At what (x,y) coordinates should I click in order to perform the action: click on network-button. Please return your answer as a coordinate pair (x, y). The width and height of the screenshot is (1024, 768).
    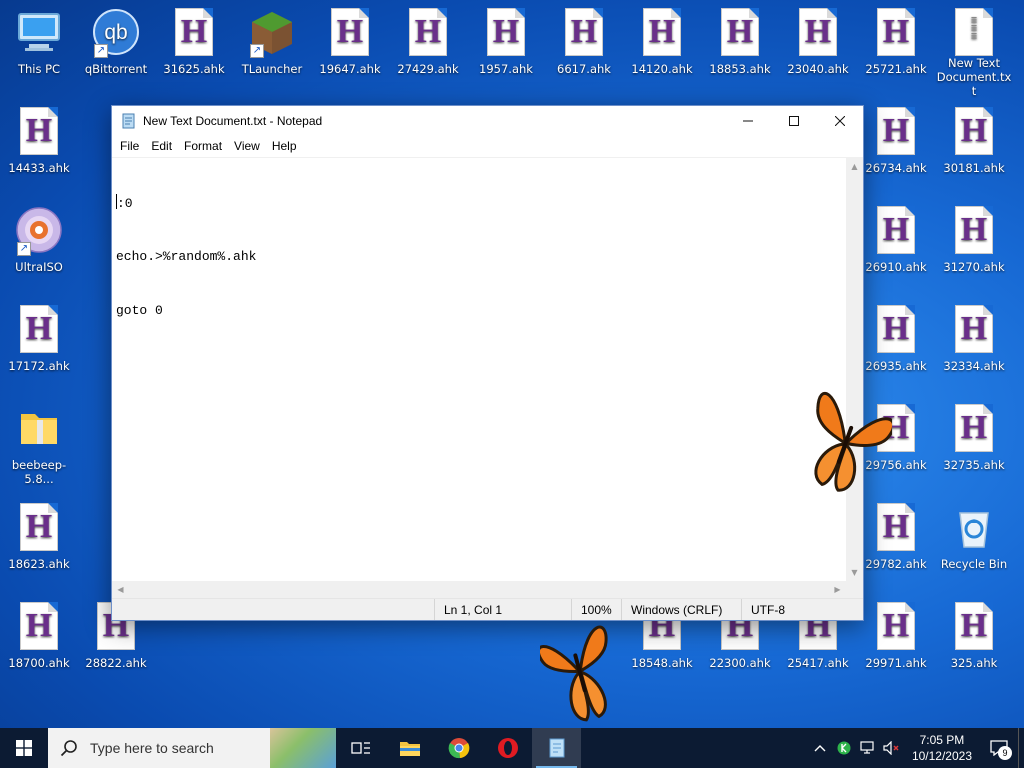
    Looking at the image, I should click on (868, 748).